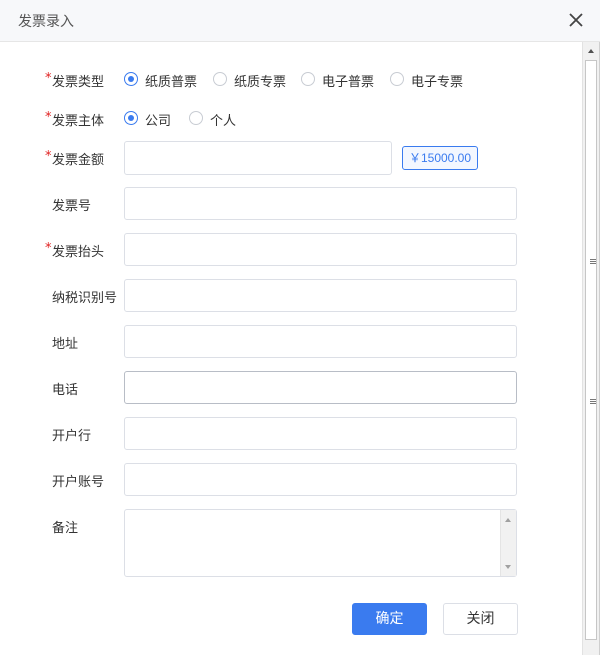 Image resolution: width=601 pixels, height=655 pixels. I want to click on tax-id-row: 纳税识别号, so click(290, 296).